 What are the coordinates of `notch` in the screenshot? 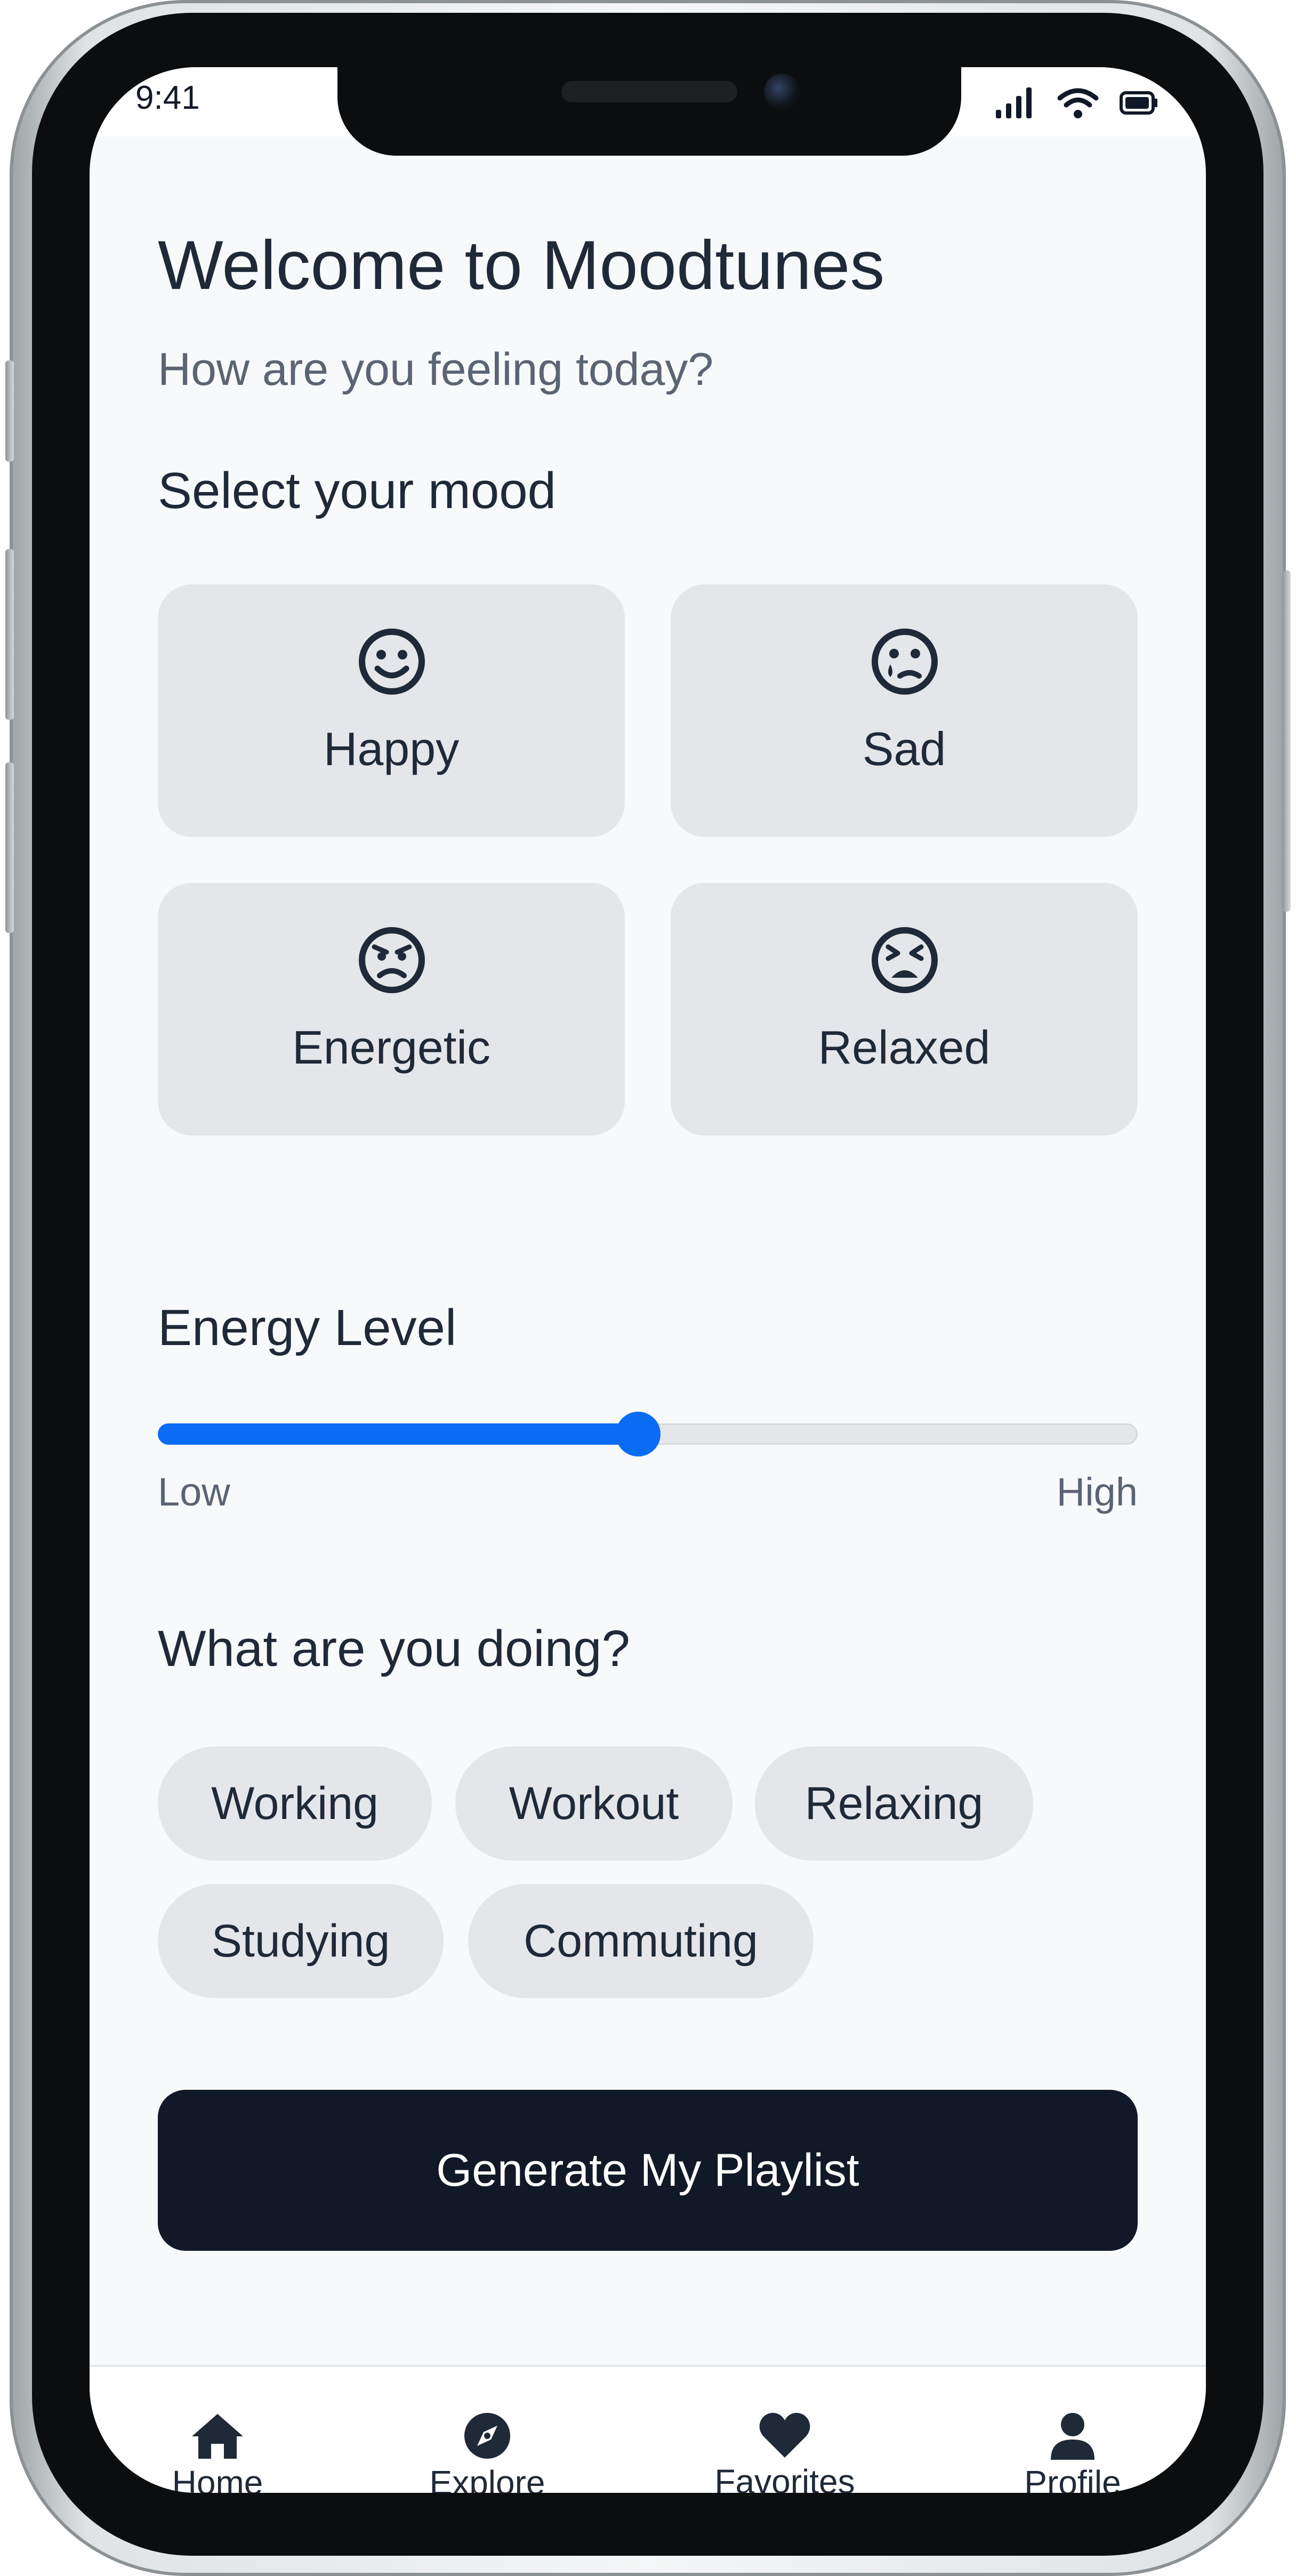 It's located at (649, 111).